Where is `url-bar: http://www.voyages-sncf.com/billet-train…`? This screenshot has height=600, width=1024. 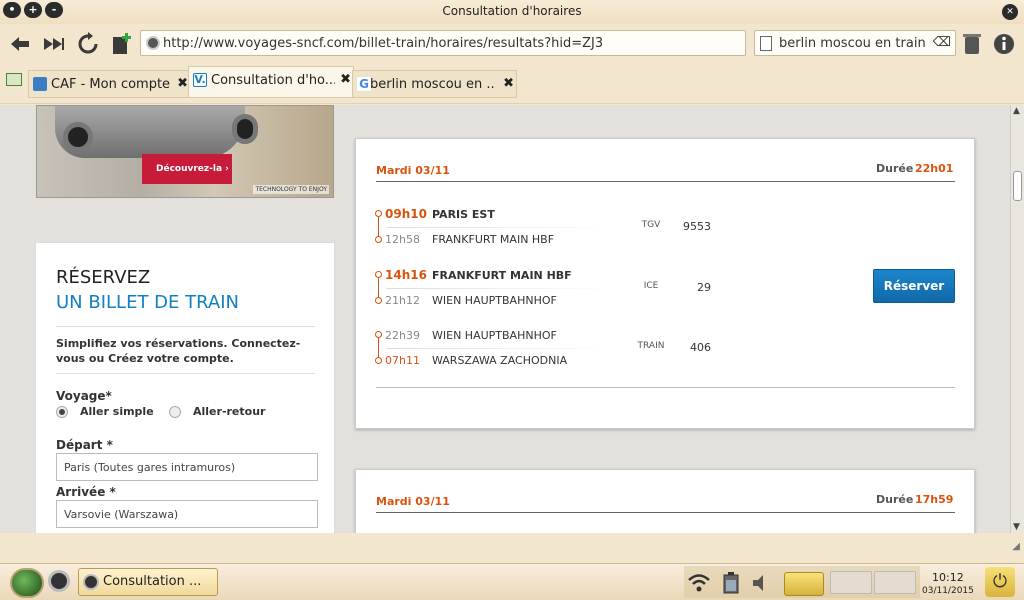
url-bar: http://www.voyages-sncf.com/billet-train… is located at coordinates (443, 43).